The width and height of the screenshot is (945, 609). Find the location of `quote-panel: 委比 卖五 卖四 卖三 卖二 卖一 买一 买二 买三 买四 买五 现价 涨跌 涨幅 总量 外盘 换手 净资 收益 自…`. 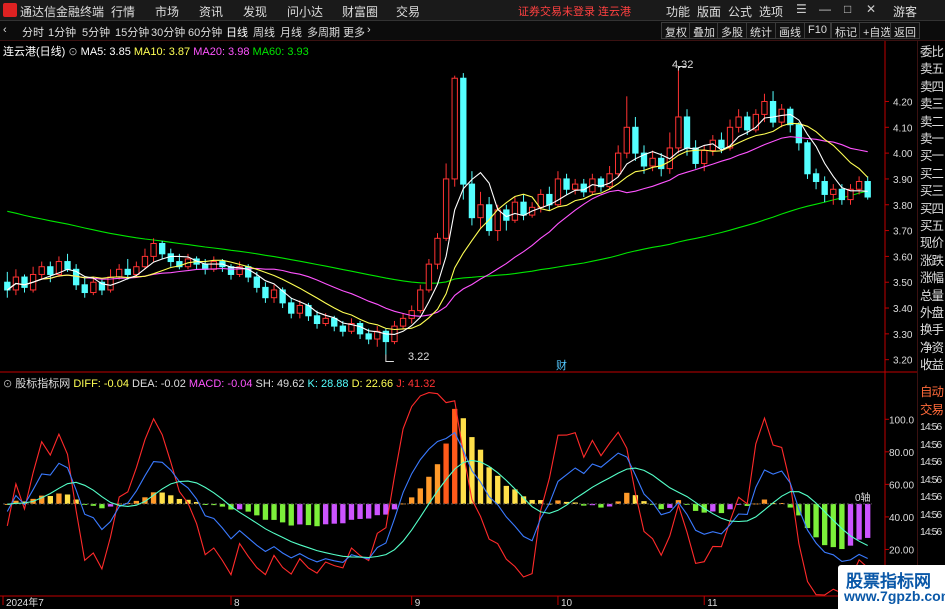

quote-panel: 委比 卖五 卖四 卖三 卖二 卖一 买一 买二 买三 买四 买五 现价 涨跌 涨幅 总量 外盘 换手 净资 收益 自… is located at coordinates (931, 325).